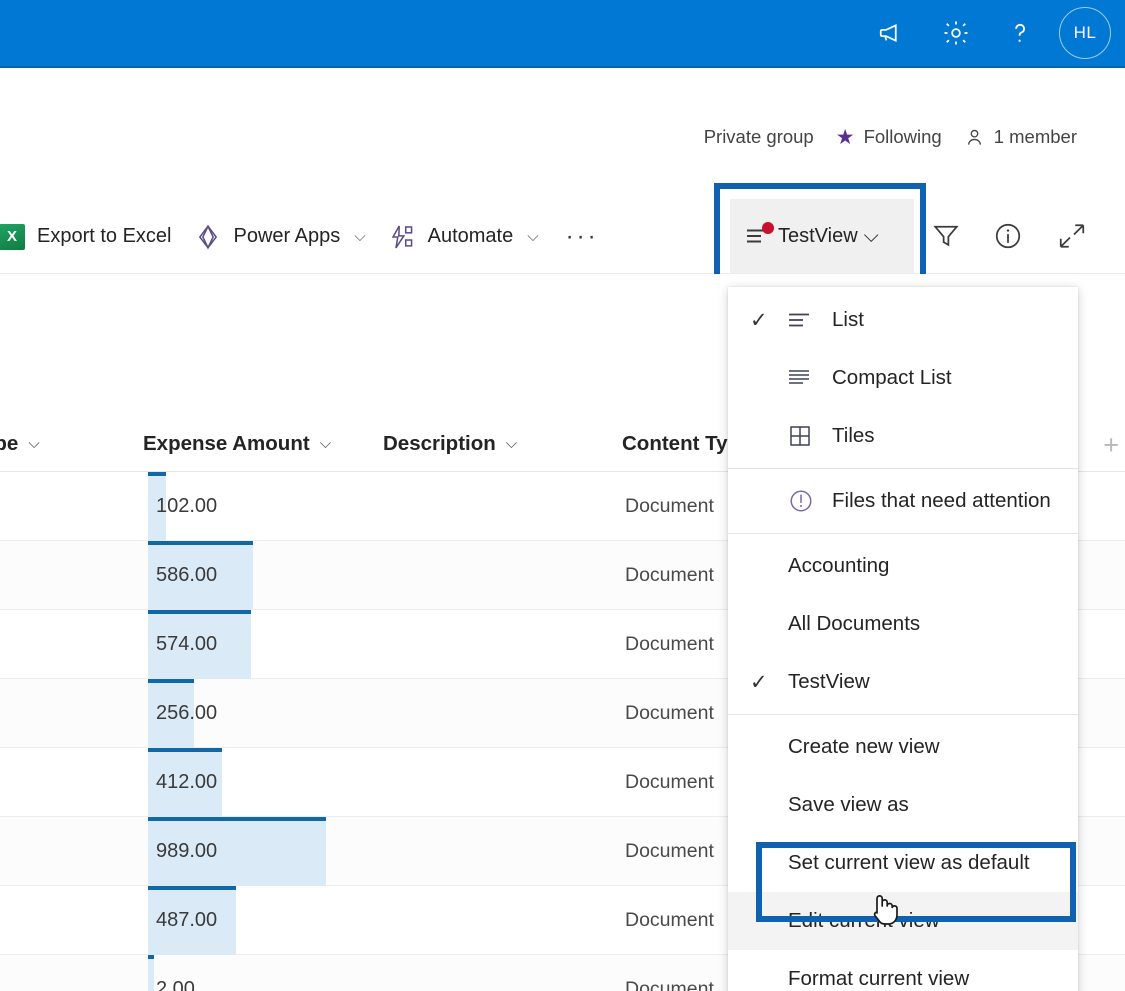 The width and height of the screenshot is (1125, 991). Describe the element at coordinates (903, 566) in the screenshot. I see `menu-item-accounting: Accounting` at that location.